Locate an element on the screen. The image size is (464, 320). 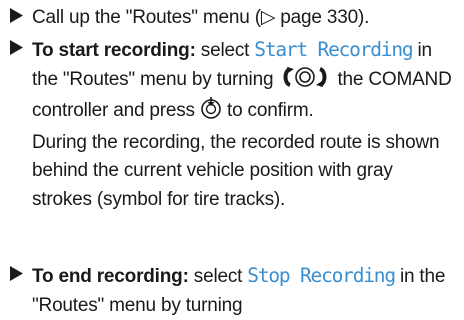
menu-item-stop-recording: Stop Recording is located at coordinates (321, 275).